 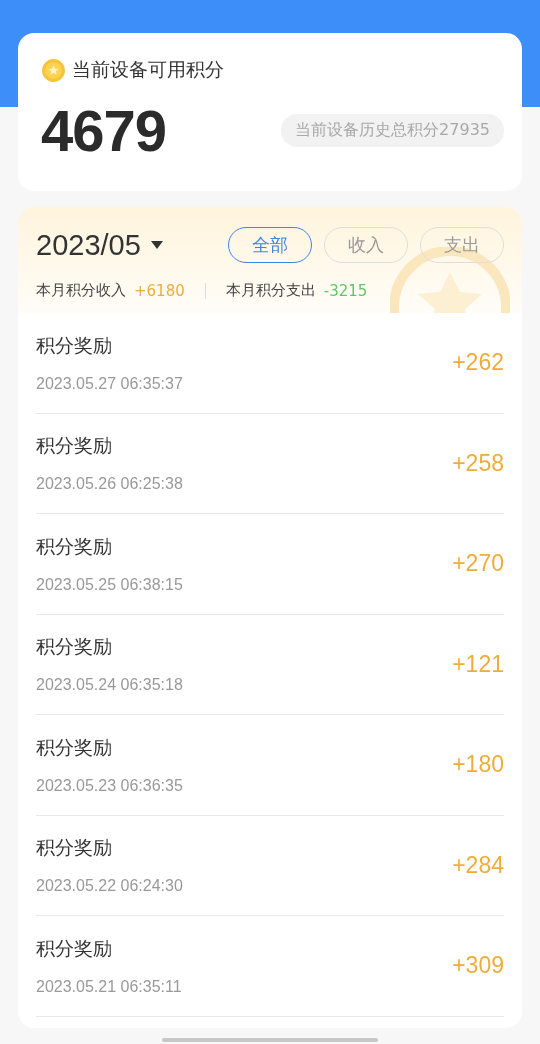 I want to click on expense-value: -3215, so click(x=345, y=290).